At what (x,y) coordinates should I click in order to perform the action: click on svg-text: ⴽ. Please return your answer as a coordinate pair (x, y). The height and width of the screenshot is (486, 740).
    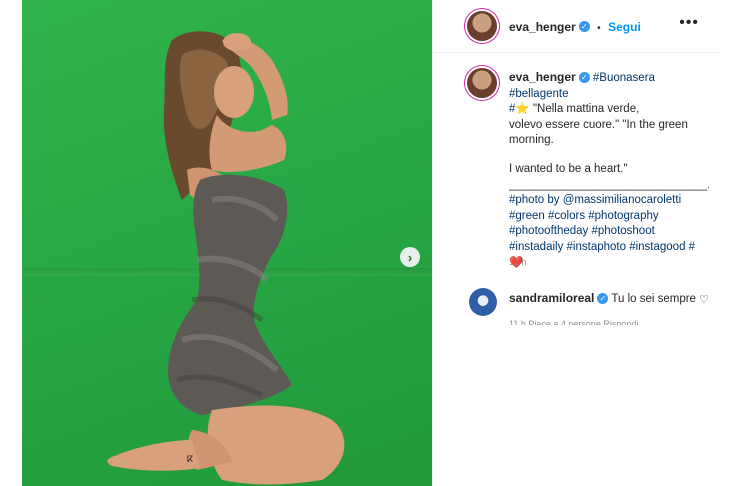
    Looking at the image, I should click on (190, 460).